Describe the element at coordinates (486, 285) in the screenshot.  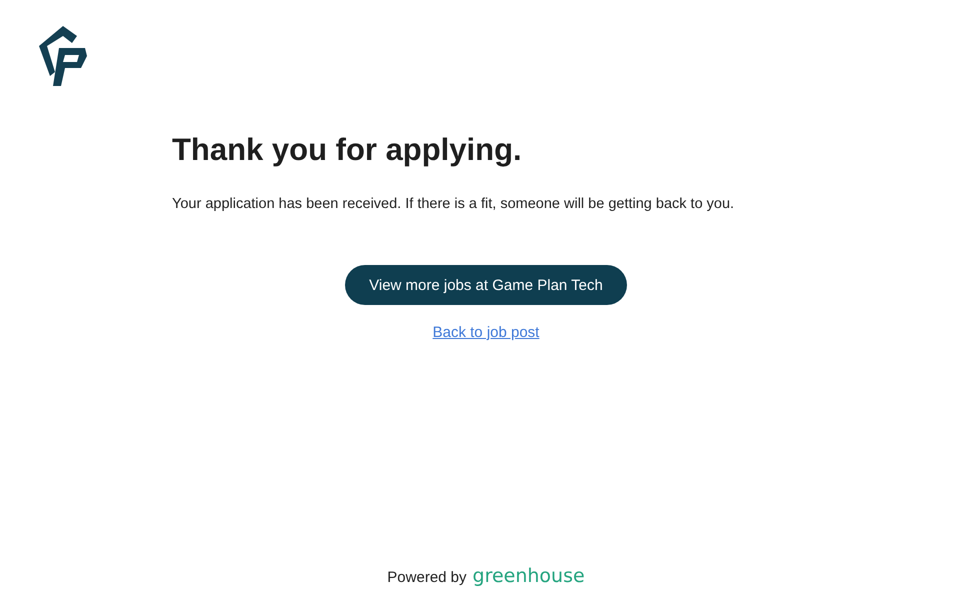
I see `view-jobs-button: View more jobs at Game Plan Tech` at that location.